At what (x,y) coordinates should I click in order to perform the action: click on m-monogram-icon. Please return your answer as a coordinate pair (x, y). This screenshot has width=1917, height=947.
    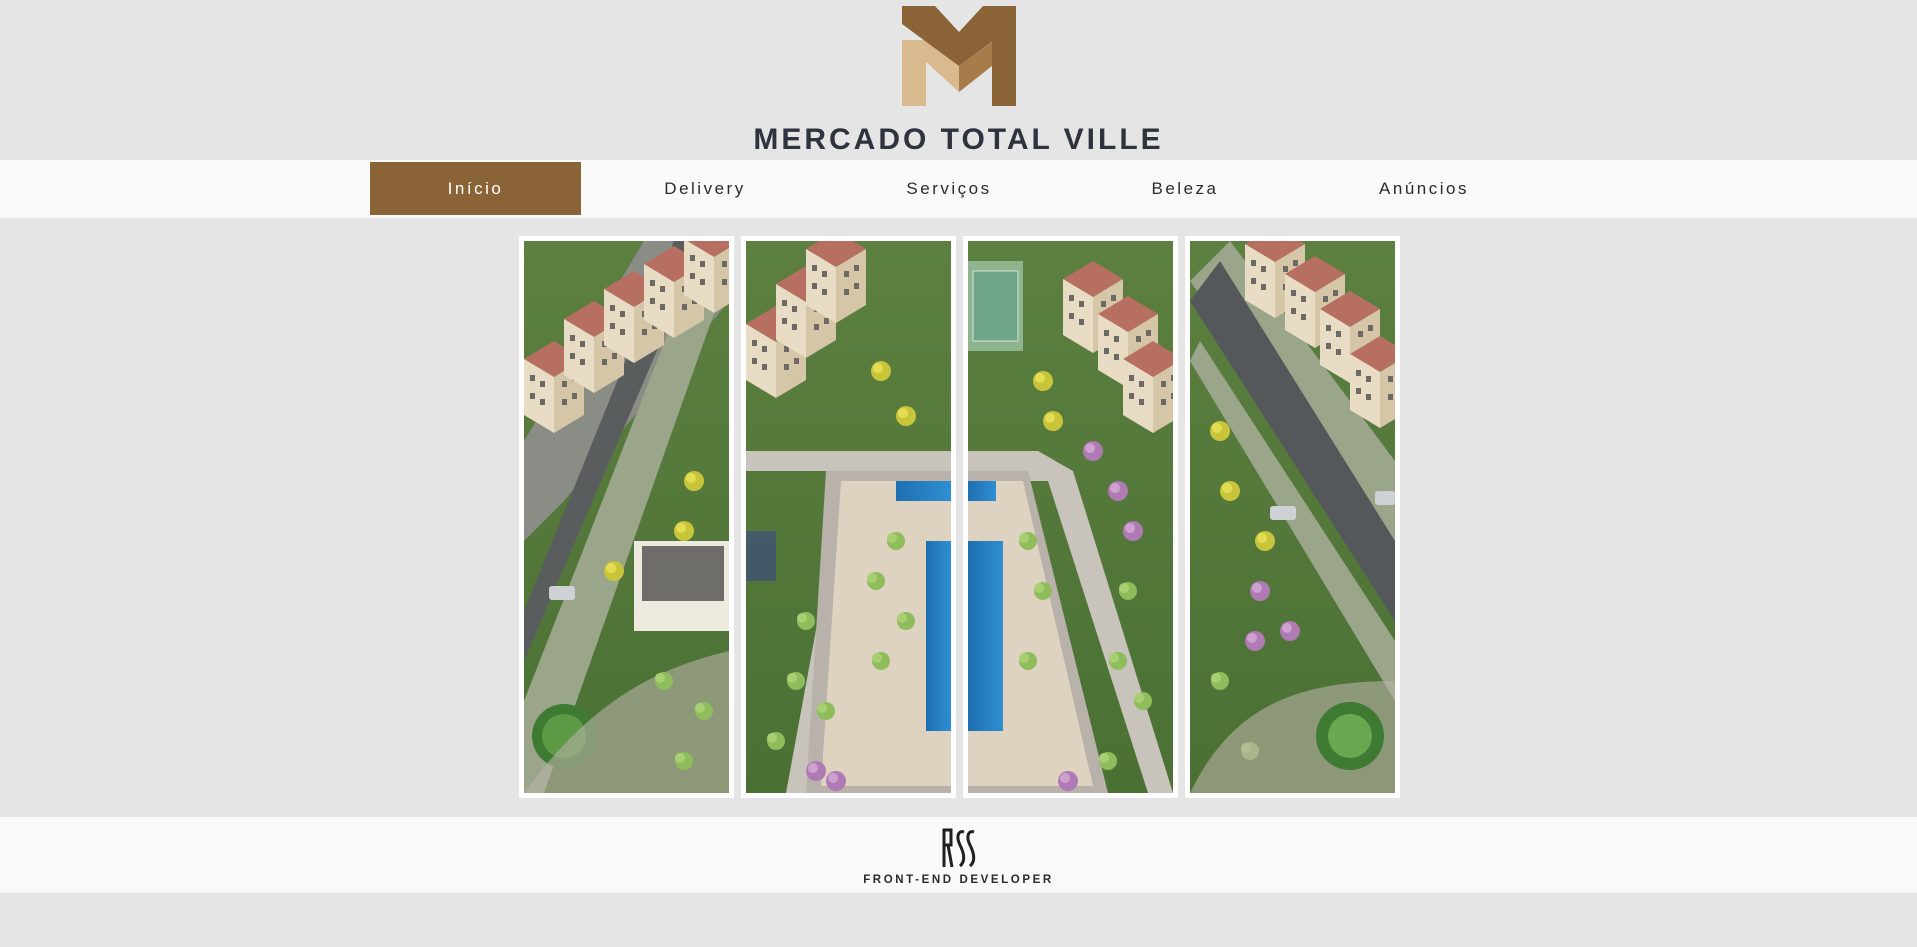
    Looking at the image, I should click on (959, 56).